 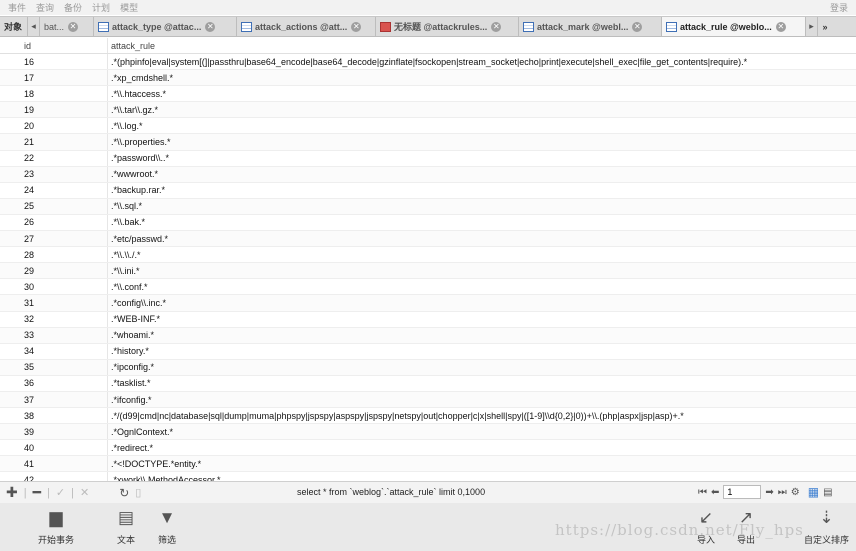 What do you see at coordinates (140, 431) in the screenshot?
I see `cell-attack-rule: .*OgnlContext.*` at bounding box center [140, 431].